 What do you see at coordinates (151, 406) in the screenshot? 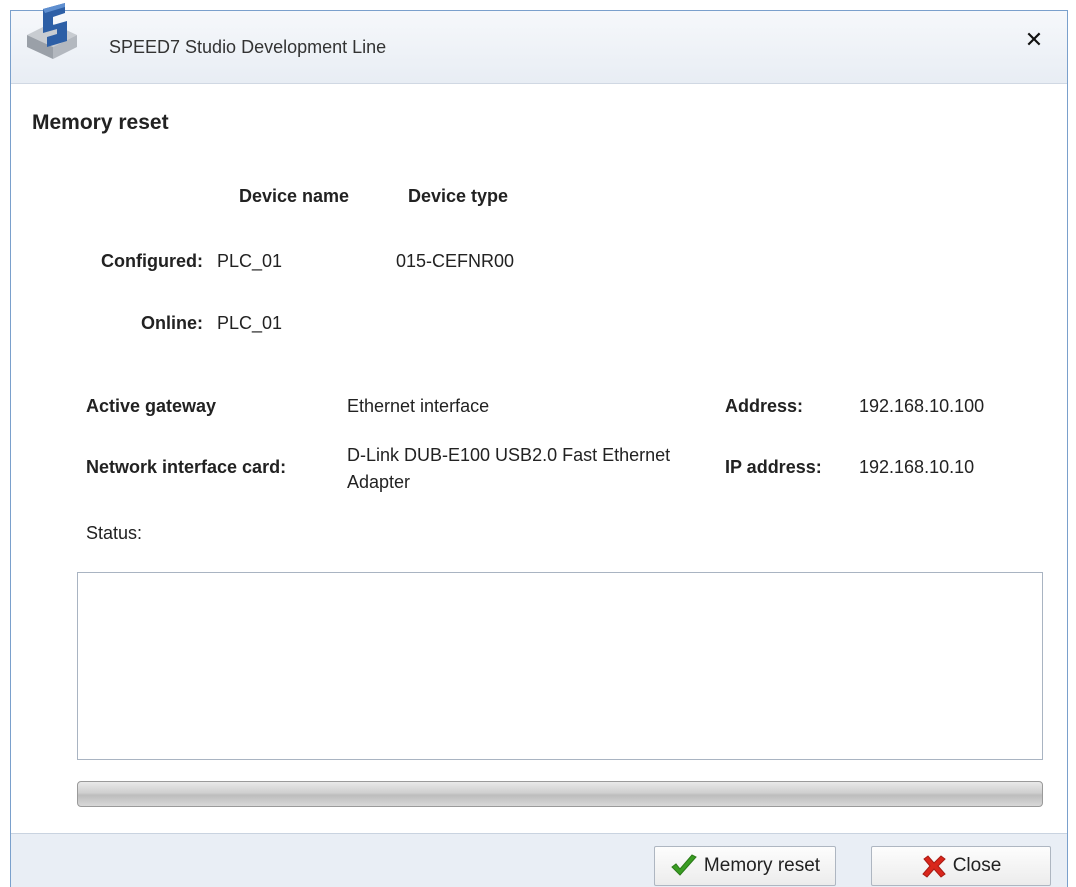
I see `active-gateway-label: Active gateway` at bounding box center [151, 406].